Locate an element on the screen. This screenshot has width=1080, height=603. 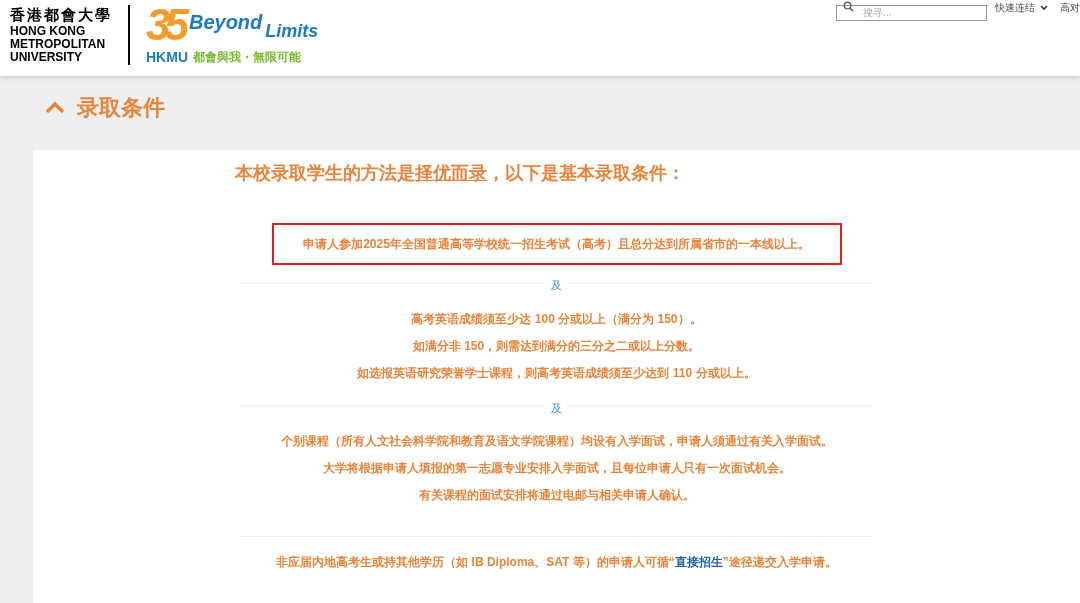
requirement-line: 高考英语成绩须至少达 100 分或以上（满分为 150）。 is located at coordinates (556, 319).